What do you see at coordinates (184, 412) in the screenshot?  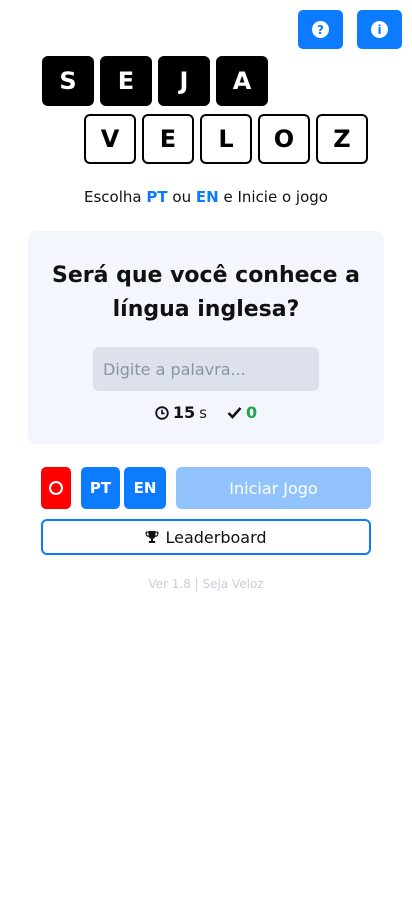 I see `timer-value: 15` at bounding box center [184, 412].